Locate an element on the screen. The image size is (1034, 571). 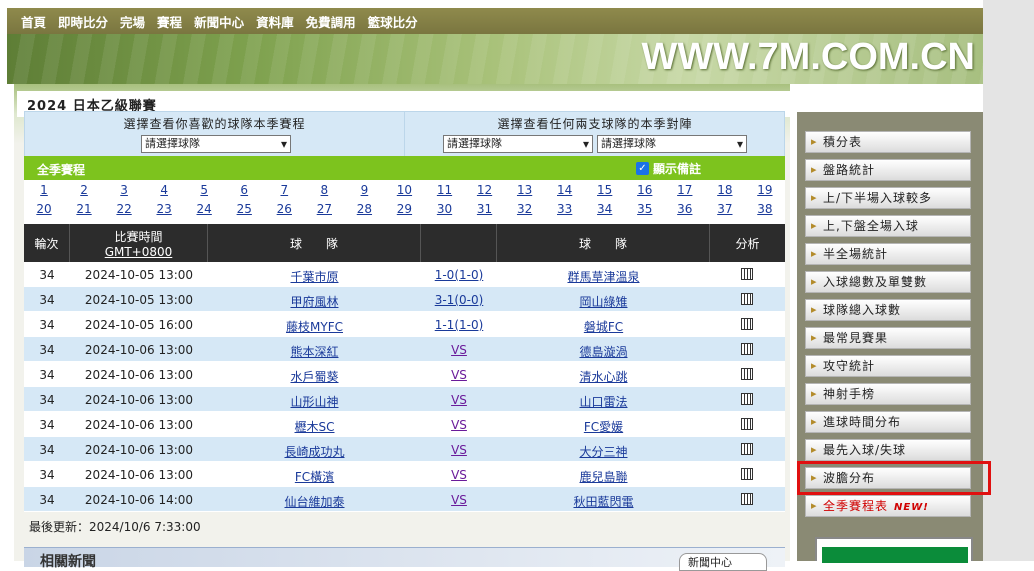
score-link: 3-1(0-0) is located at coordinates (459, 300).